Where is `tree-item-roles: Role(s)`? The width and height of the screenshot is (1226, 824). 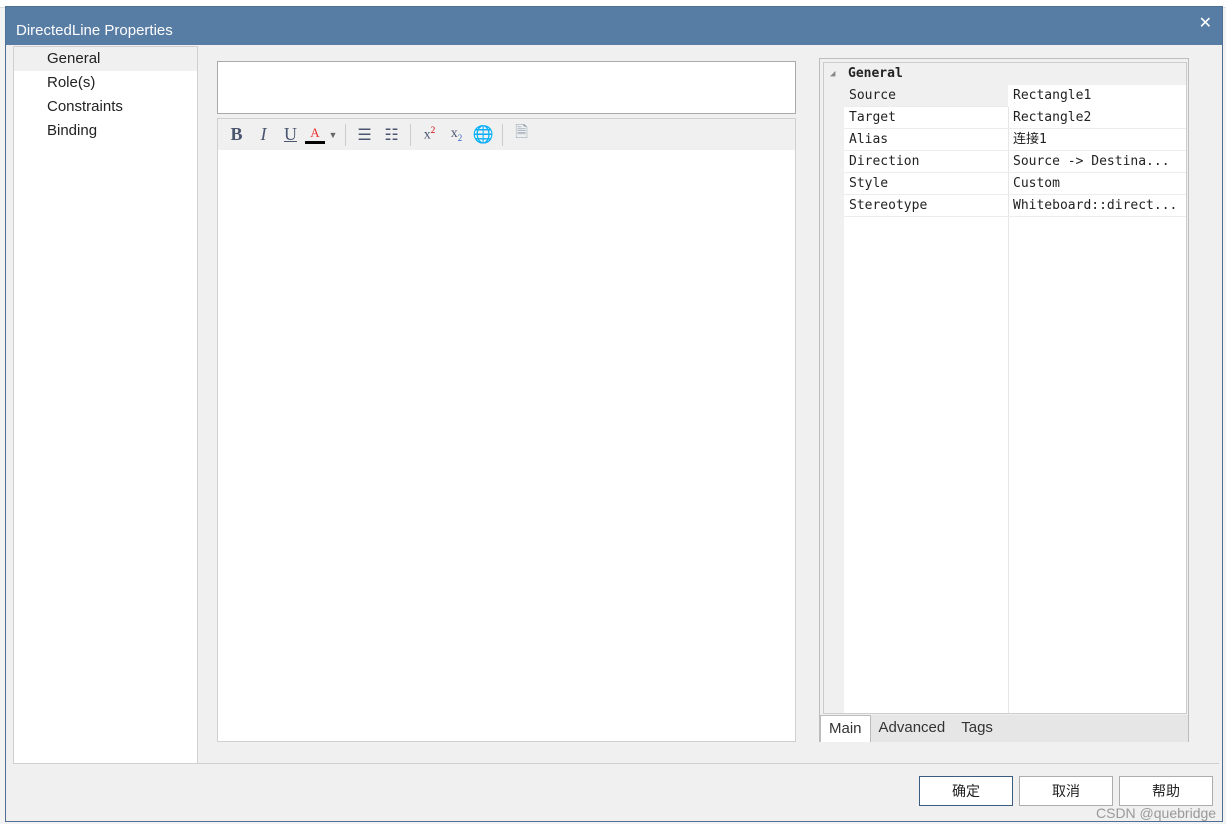
tree-item-roles: Role(s) is located at coordinates (105, 83).